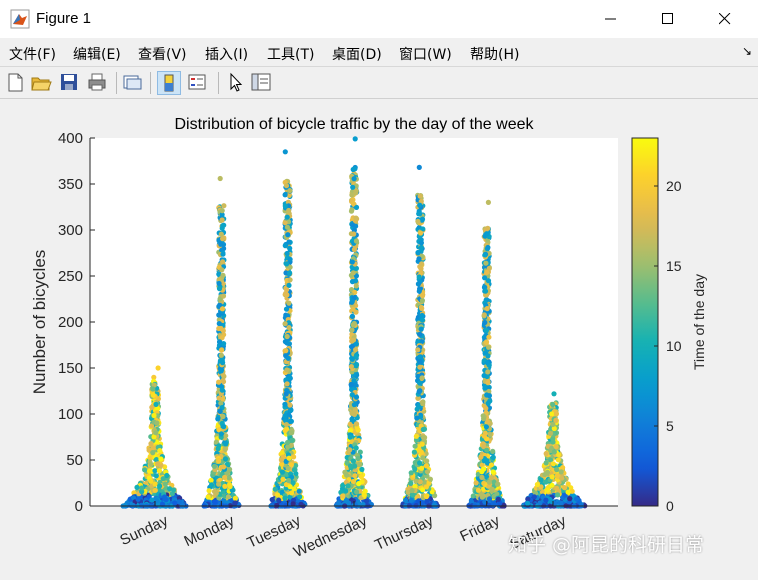 The width and height of the screenshot is (758, 580). What do you see at coordinates (169, 83) in the screenshot?
I see `insert-colorbar-button` at bounding box center [169, 83].